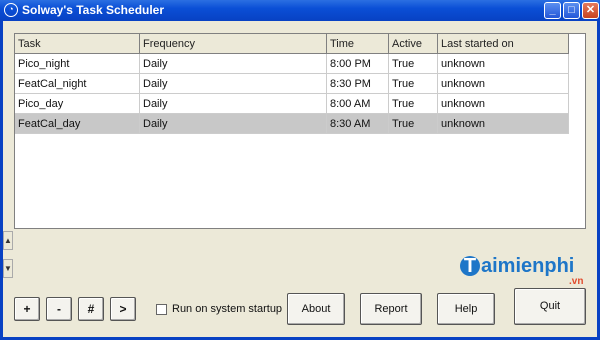  Describe the element at coordinates (77, 123) in the screenshot. I see `cell-task: FeatCal_day` at that location.